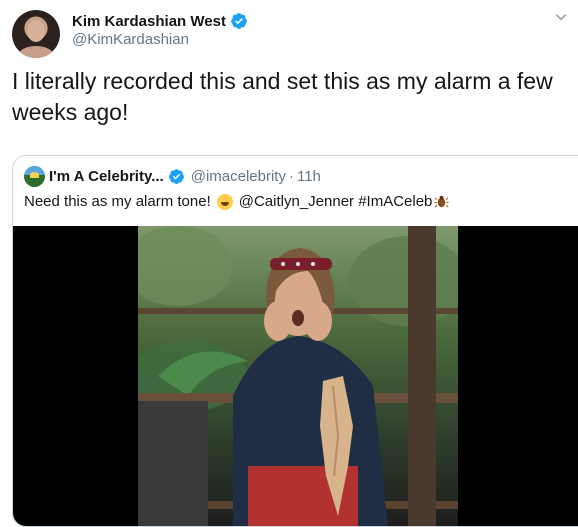  I want to click on author-handle: @KimKardashian, so click(130, 39).